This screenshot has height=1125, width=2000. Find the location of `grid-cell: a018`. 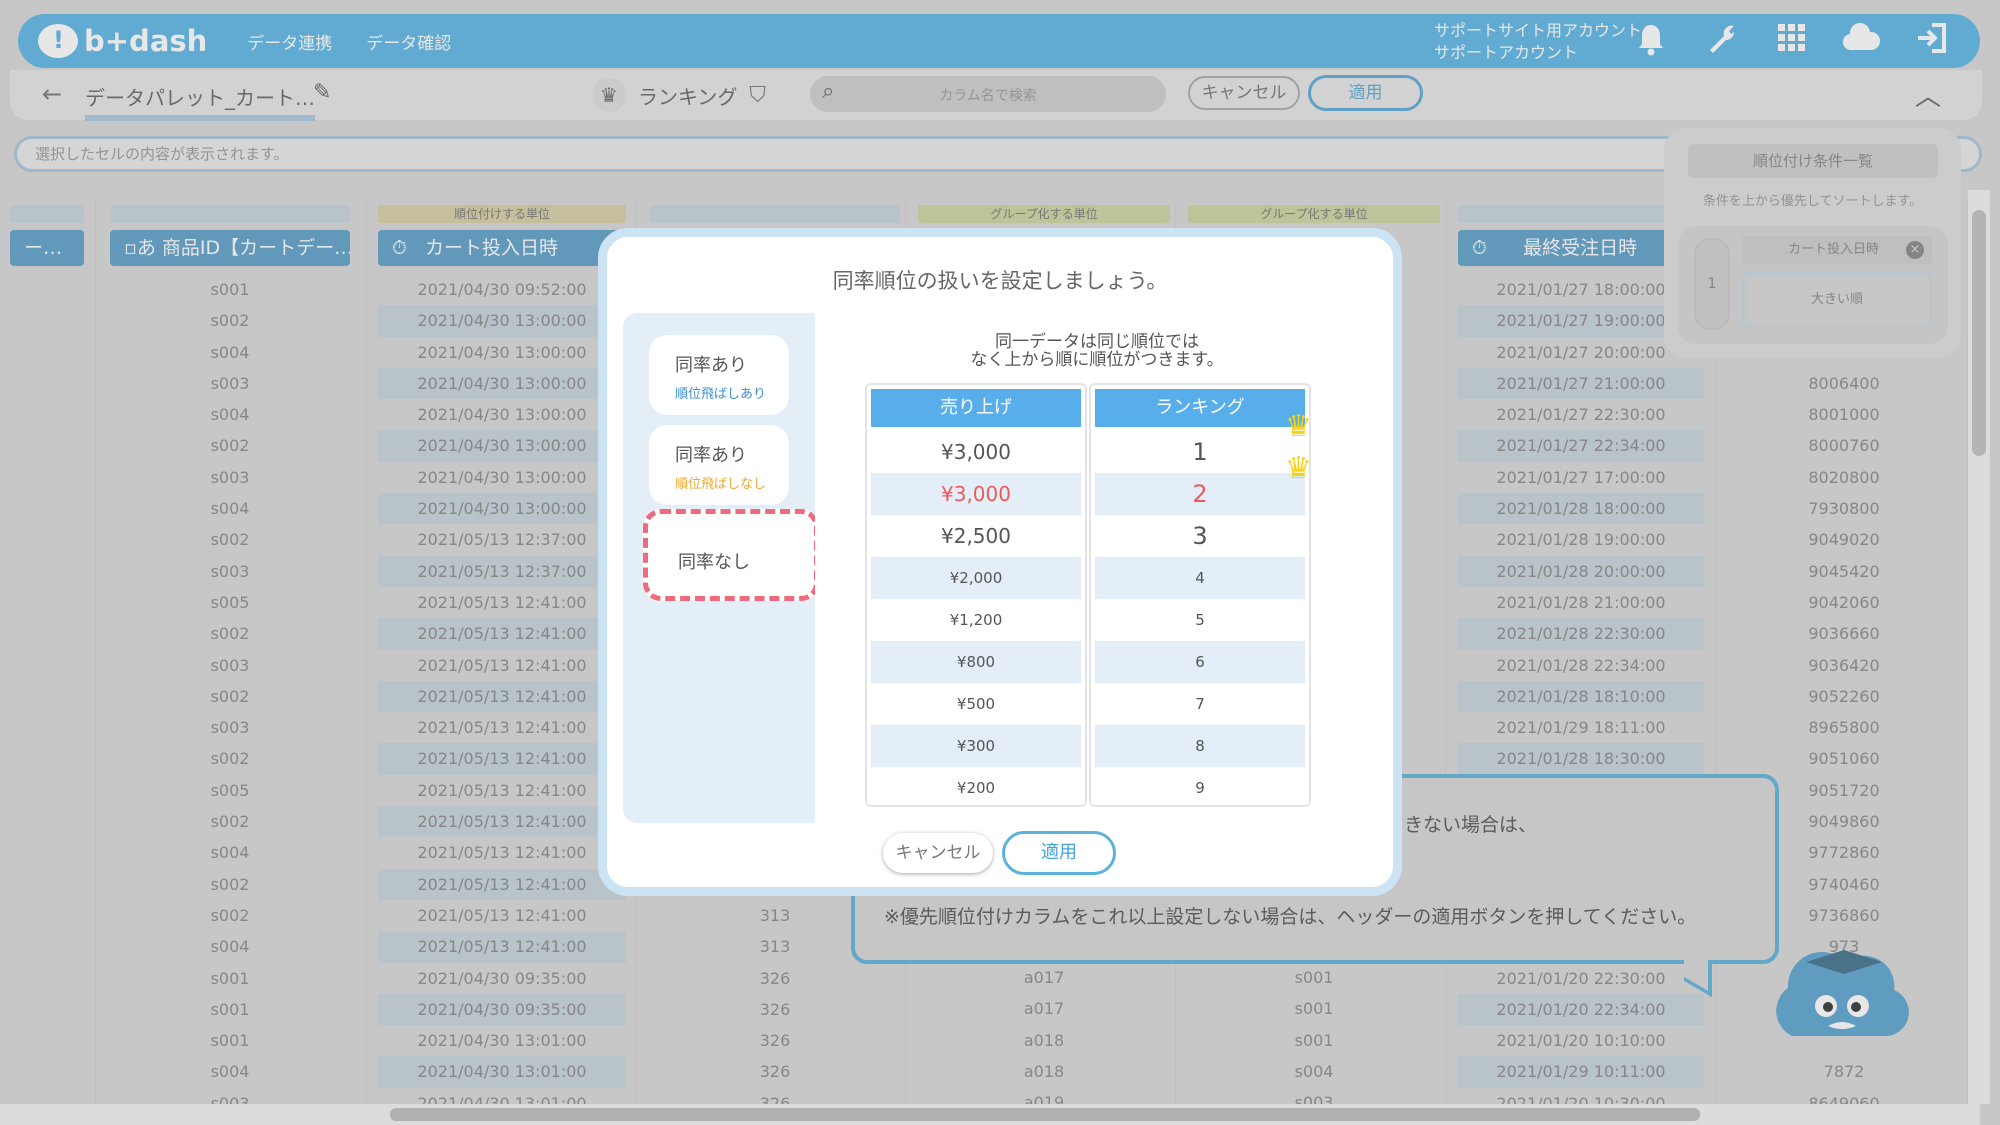

grid-cell: a018 is located at coordinates (1044, 1040).